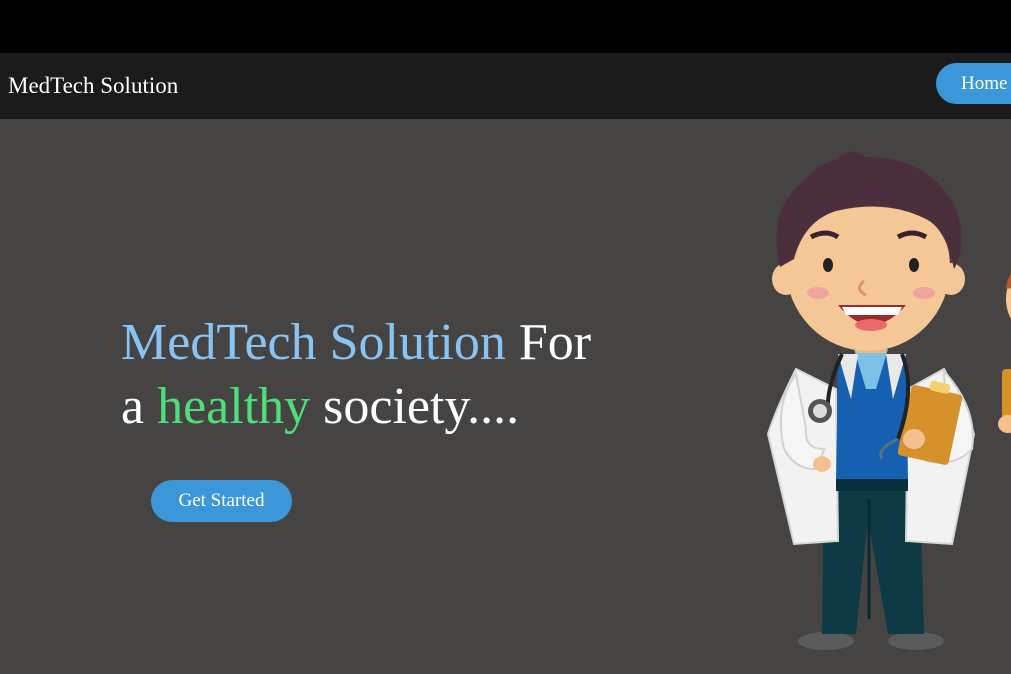 The height and width of the screenshot is (674, 1011). Describe the element at coordinates (234, 406) in the screenshot. I see `headline-healthy-highlight: healthy` at that location.